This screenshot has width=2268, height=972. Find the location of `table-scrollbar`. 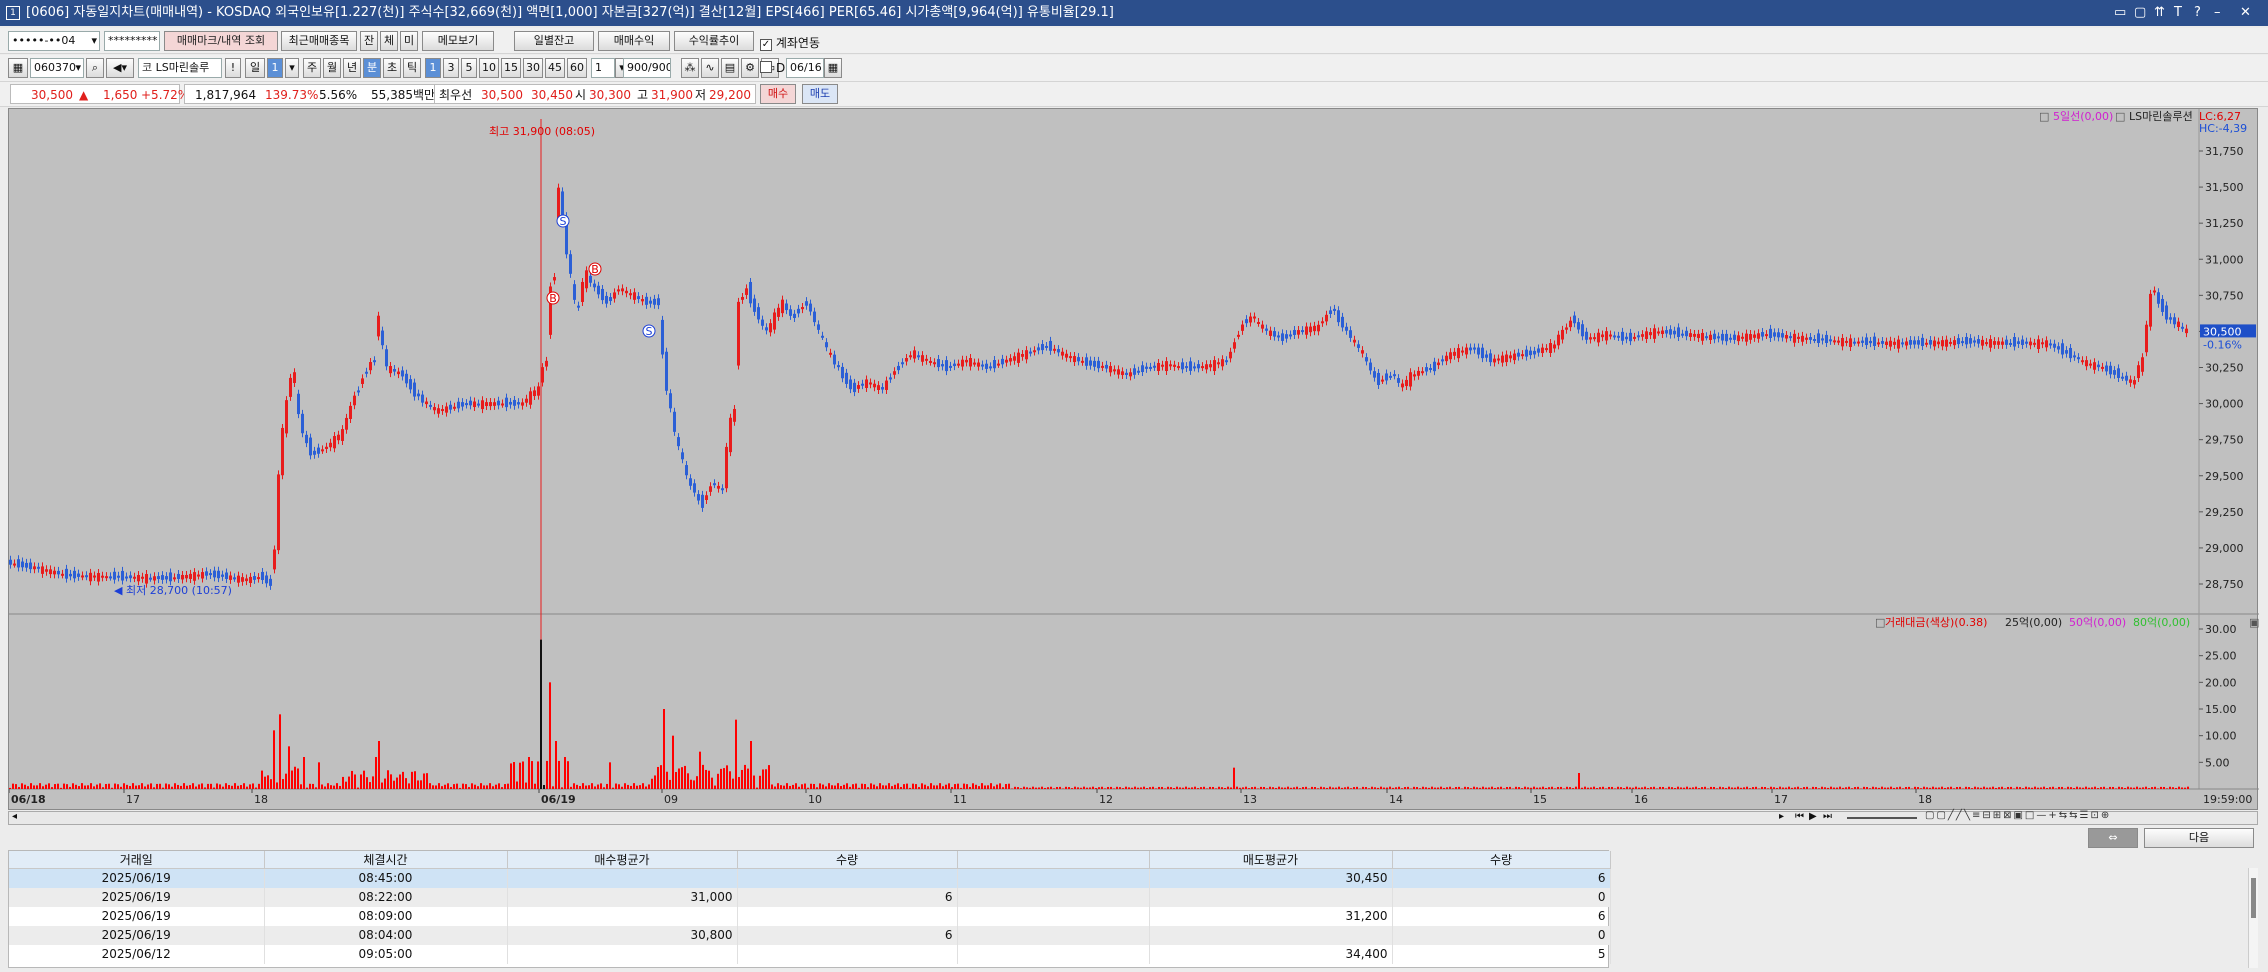

table-scrollbar is located at coordinates (2253, 918).